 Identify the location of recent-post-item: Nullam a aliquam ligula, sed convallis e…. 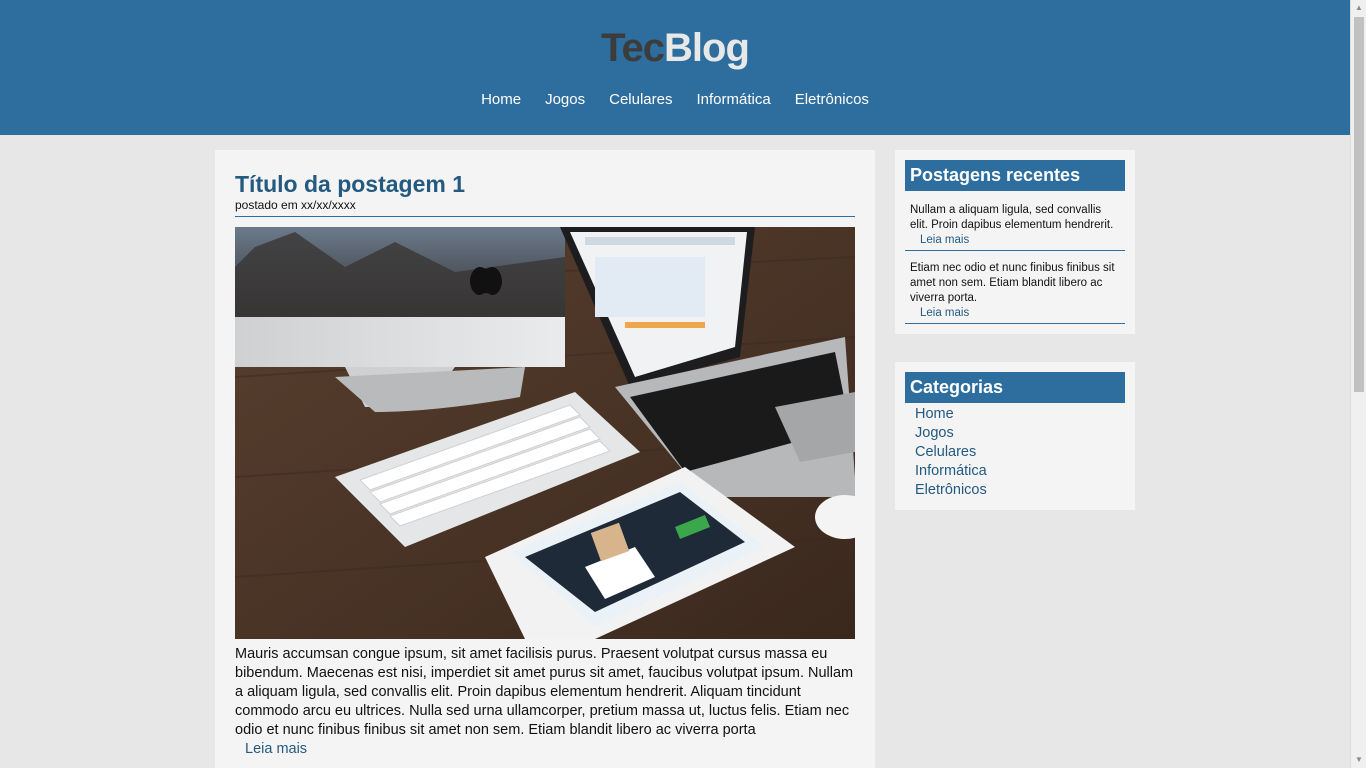
(1015, 227).